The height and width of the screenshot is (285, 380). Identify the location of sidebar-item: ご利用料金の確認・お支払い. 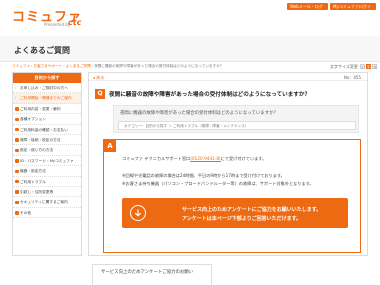
(47, 130).